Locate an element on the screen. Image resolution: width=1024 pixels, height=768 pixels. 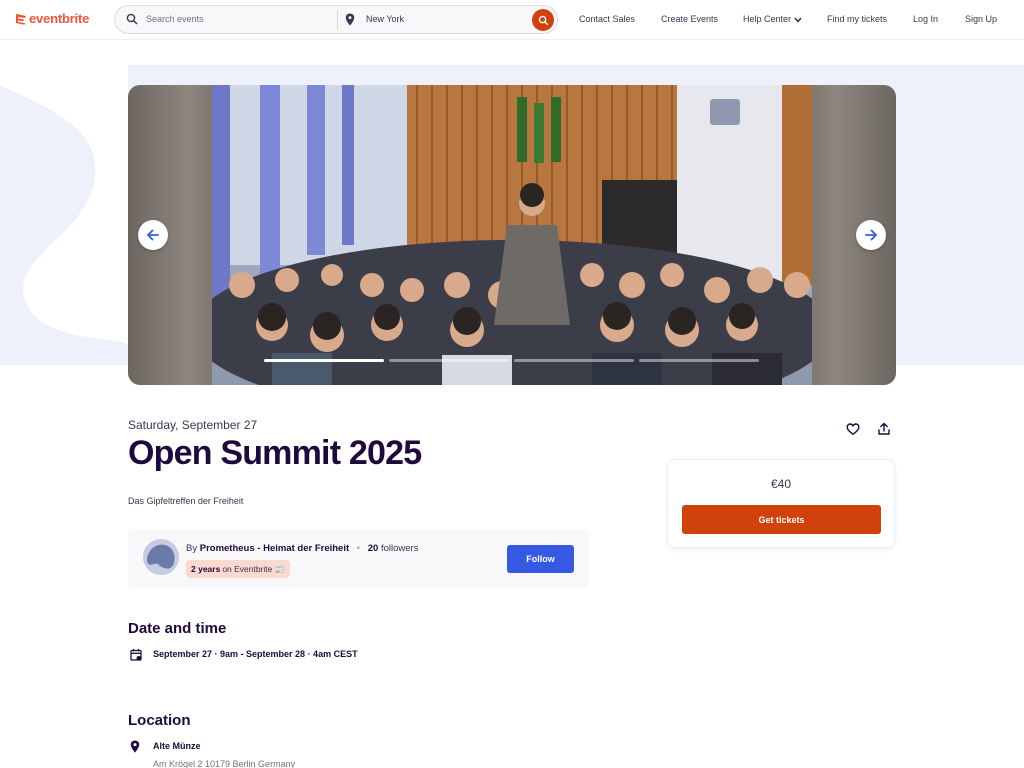
ticket-card: €40 Get tickets is located at coordinates (781, 503).